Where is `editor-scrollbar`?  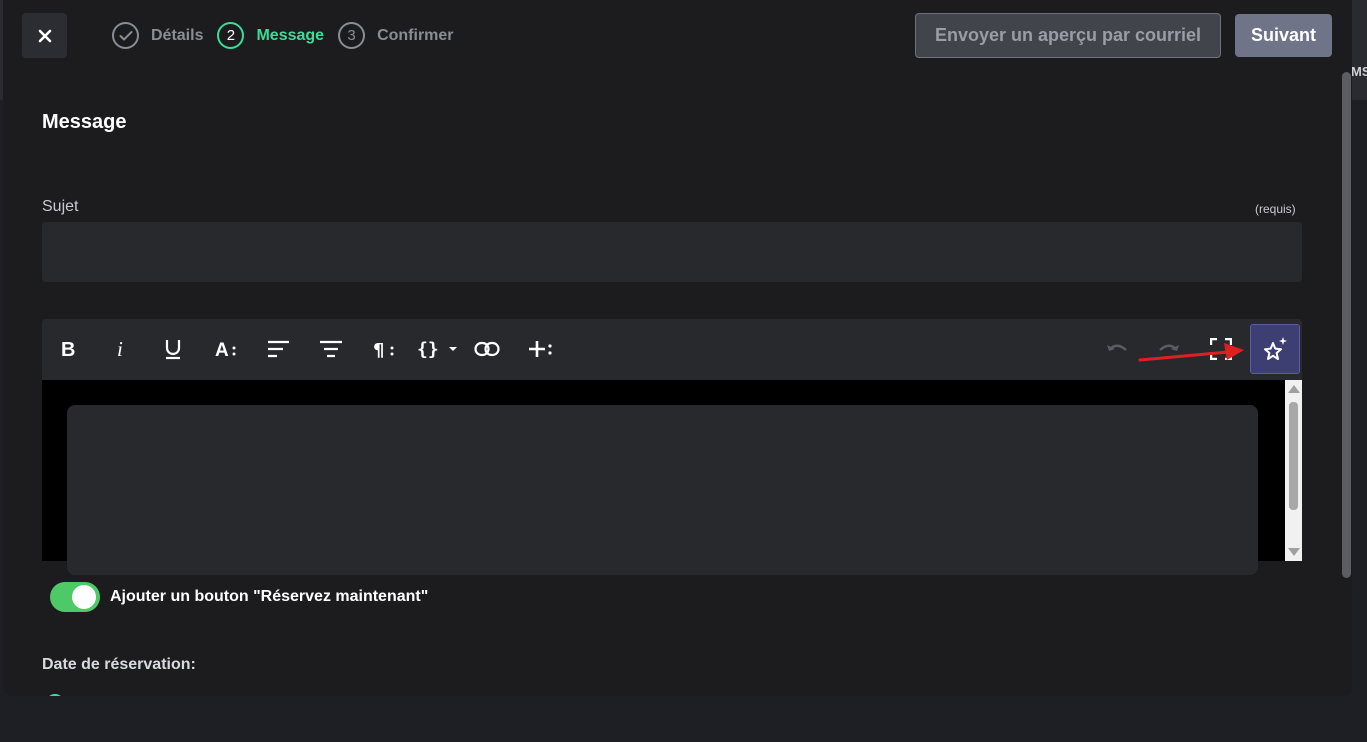 editor-scrollbar is located at coordinates (1293, 470).